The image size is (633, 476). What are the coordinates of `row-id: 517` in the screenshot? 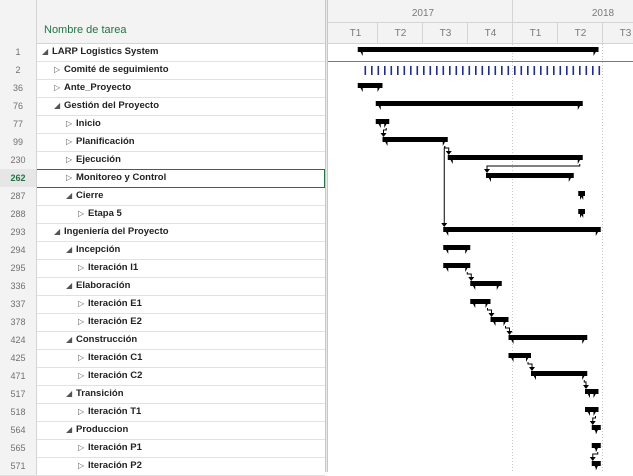 It's located at (18, 394).